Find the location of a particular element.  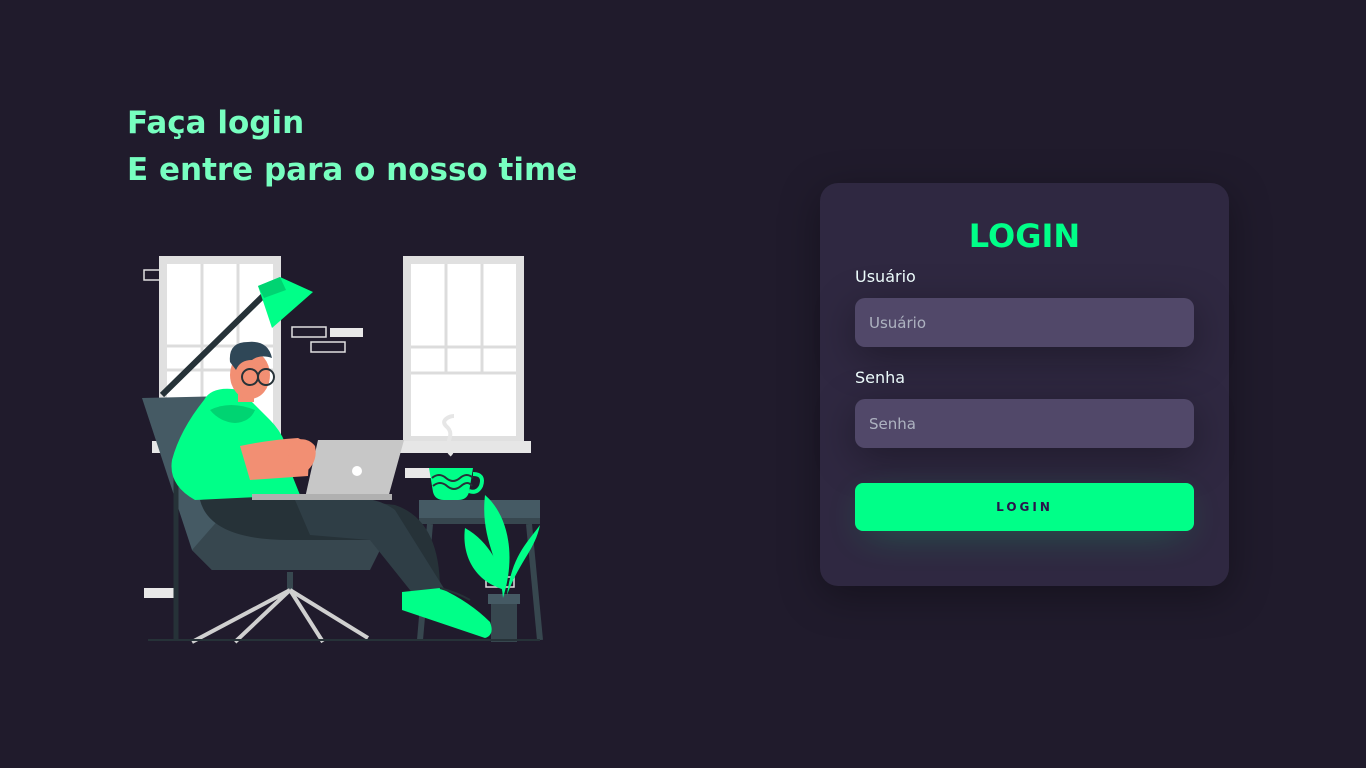

login-button: LOGIN is located at coordinates (1024, 507).